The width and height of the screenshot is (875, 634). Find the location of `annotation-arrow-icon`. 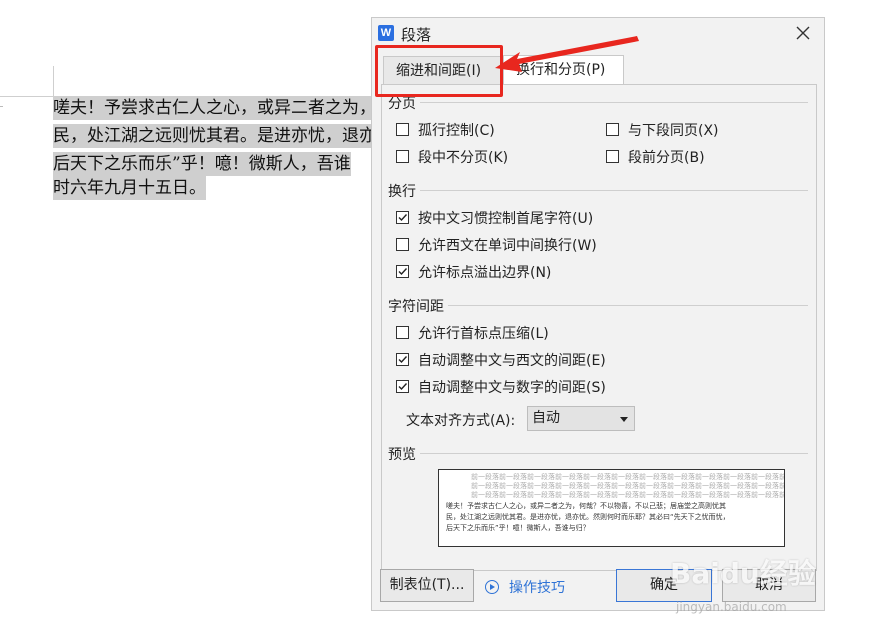

annotation-arrow-icon is located at coordinates (567, 54).